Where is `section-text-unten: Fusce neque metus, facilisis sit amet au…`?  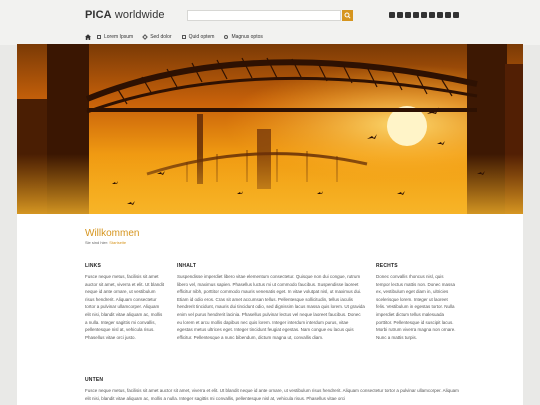 section-text-unten: Fusce neque metus, facilisis sit amet au… is located at coordinates (272, 394).